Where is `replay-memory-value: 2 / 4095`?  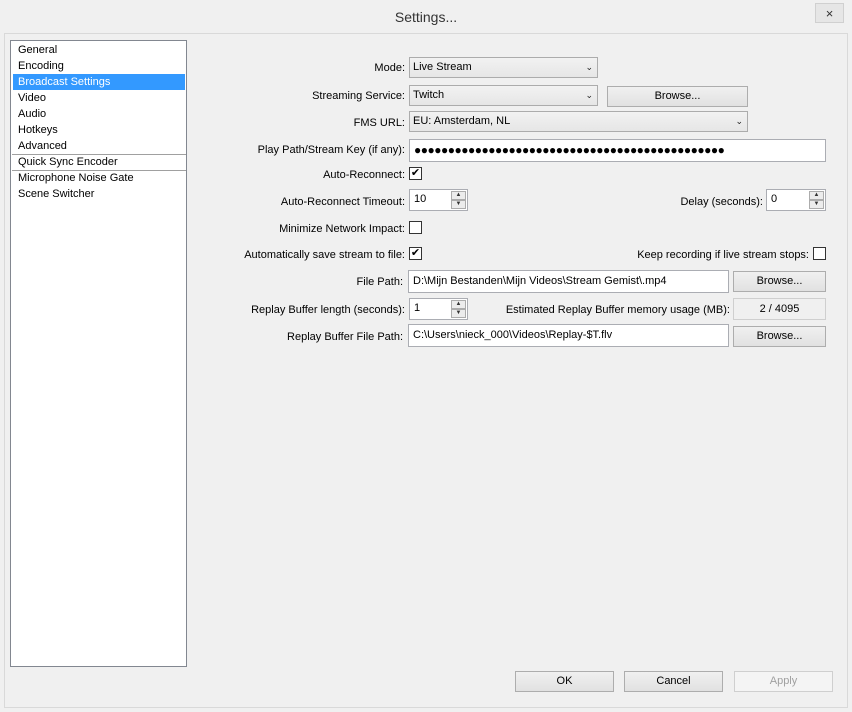
replay-memory-value: 2 / 4095 is located at coordinates (779, 309).